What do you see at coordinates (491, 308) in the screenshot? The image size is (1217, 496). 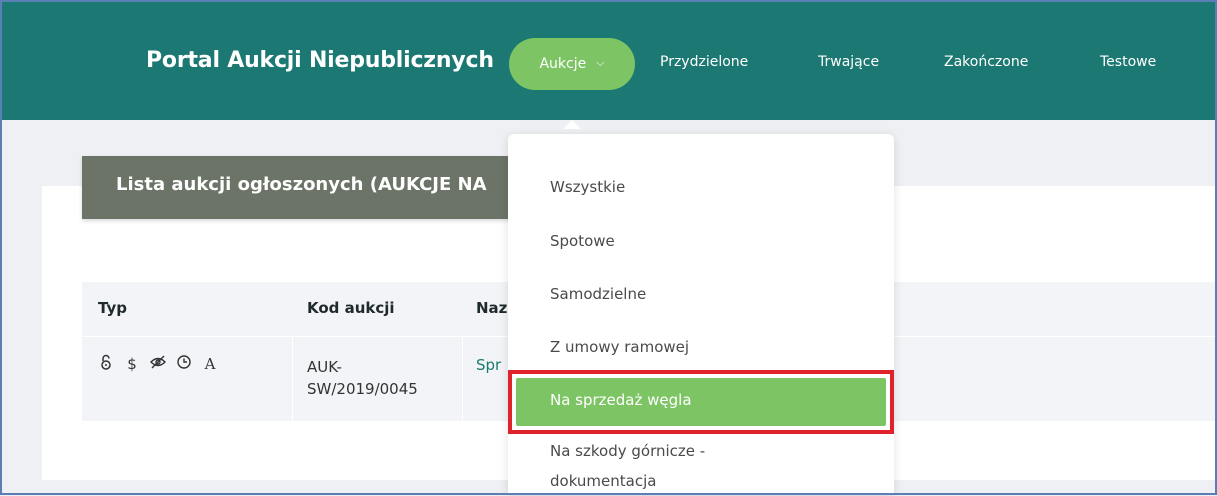 I see `column-header-nazwa: Naz` at bounding box center [491, 308].